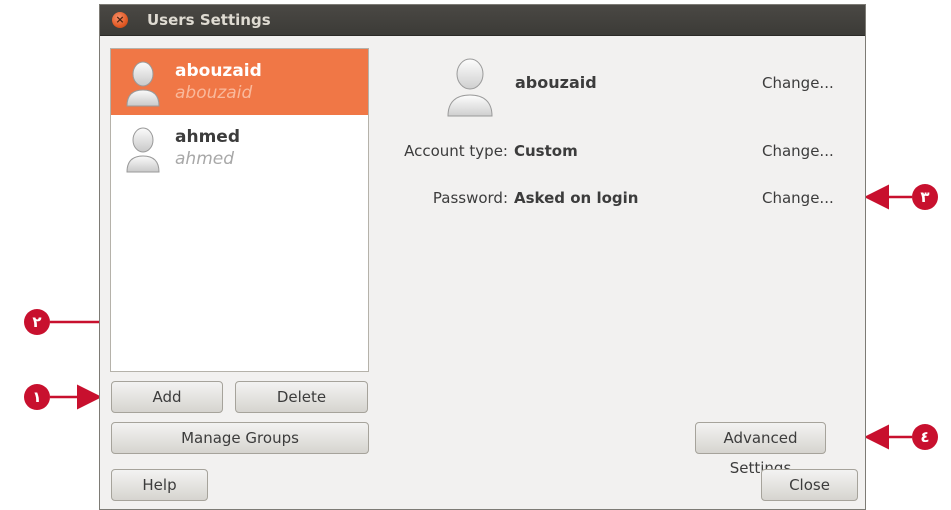 This screenshot has height=510, width=951. Describe the element at coordinates (482, 20) in the screenshot. I see `titlebar: × Users Settings` at that location.